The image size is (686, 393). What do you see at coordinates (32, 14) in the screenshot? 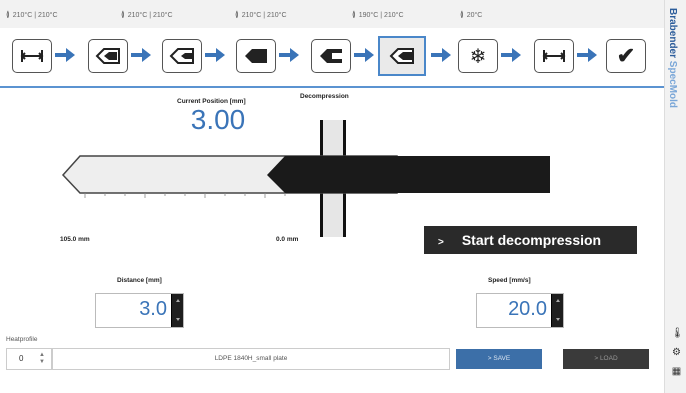
I see `temp-zone-1: ≬ 210°C | 210°C` at bounding box center [32, 14].